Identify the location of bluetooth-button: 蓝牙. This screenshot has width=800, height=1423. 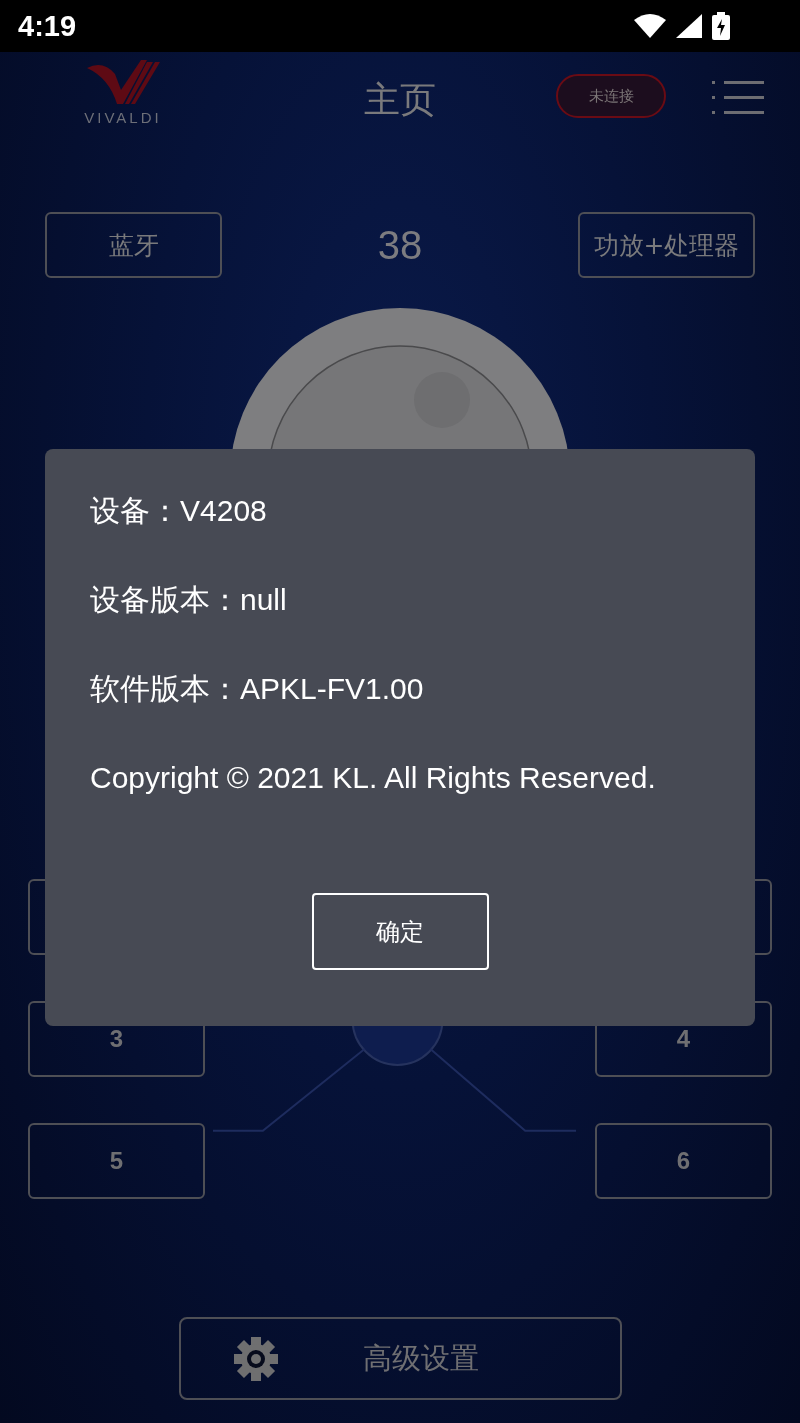
(133, 245).